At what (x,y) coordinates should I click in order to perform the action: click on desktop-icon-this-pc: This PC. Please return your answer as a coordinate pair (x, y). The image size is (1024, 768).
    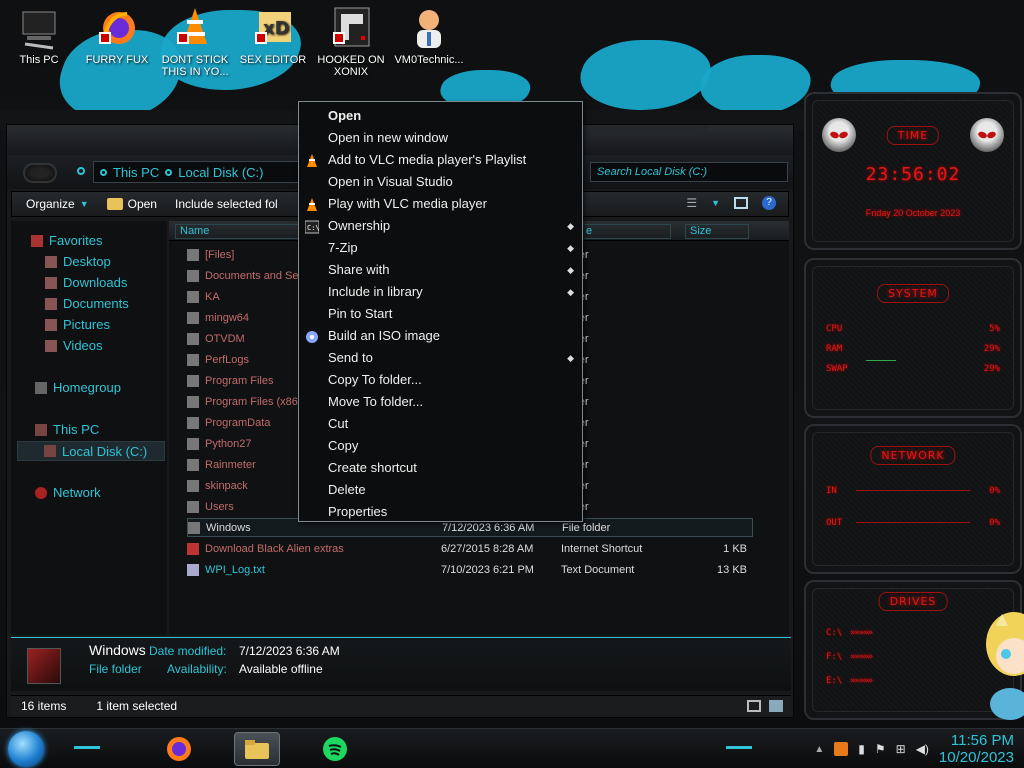
    Looking at the image, I should click on (39, 36).